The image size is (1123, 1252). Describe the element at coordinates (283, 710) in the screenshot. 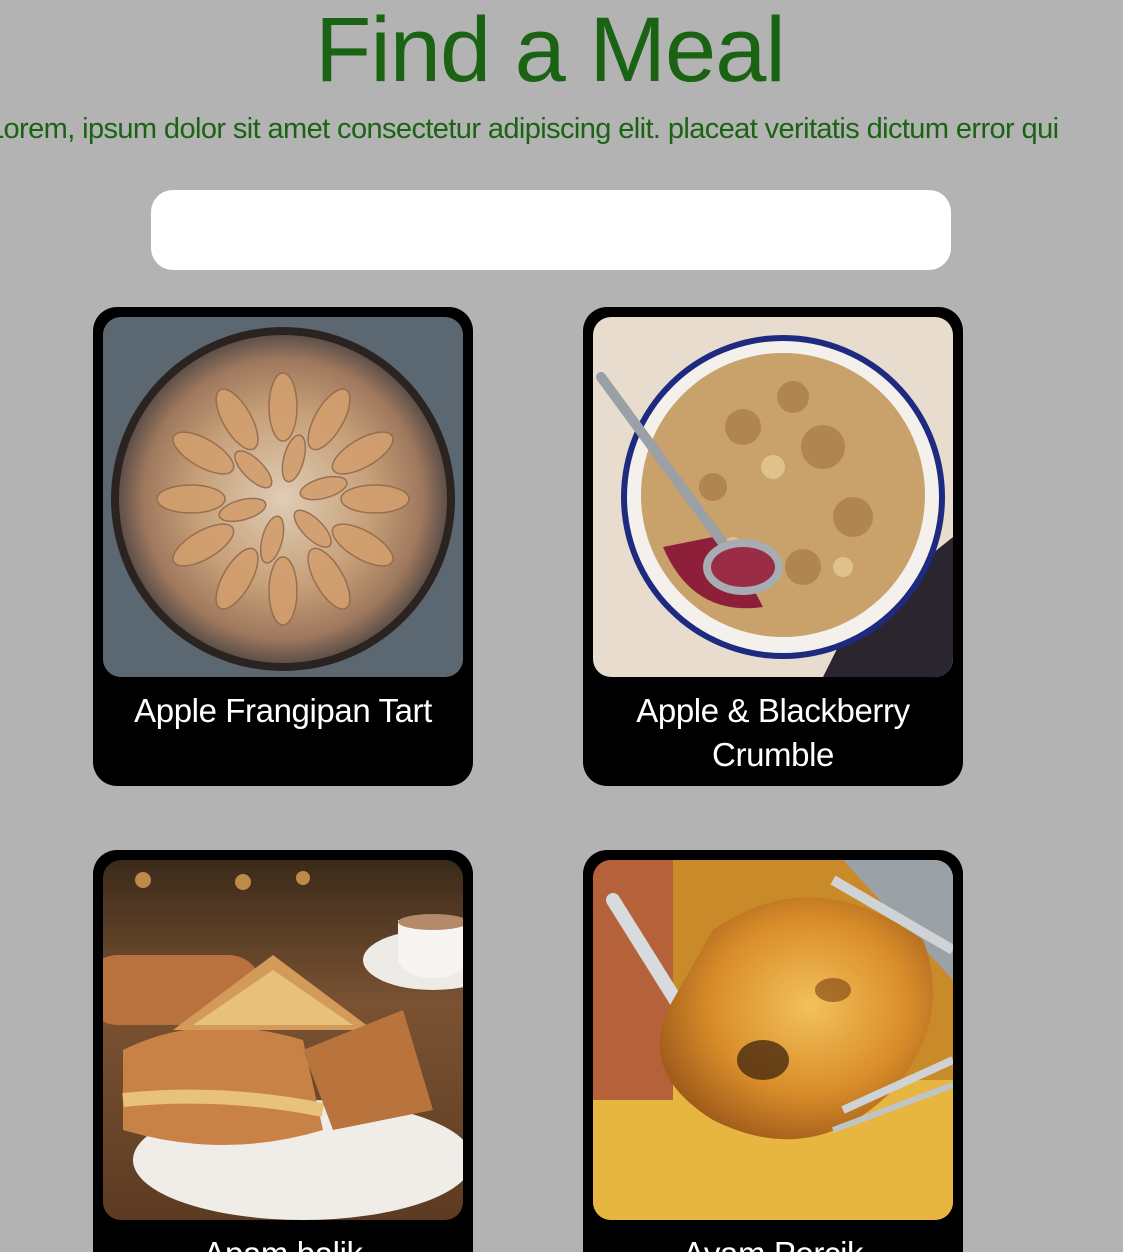

I see `meal-name: Apple Frangipan Tart` at that location.